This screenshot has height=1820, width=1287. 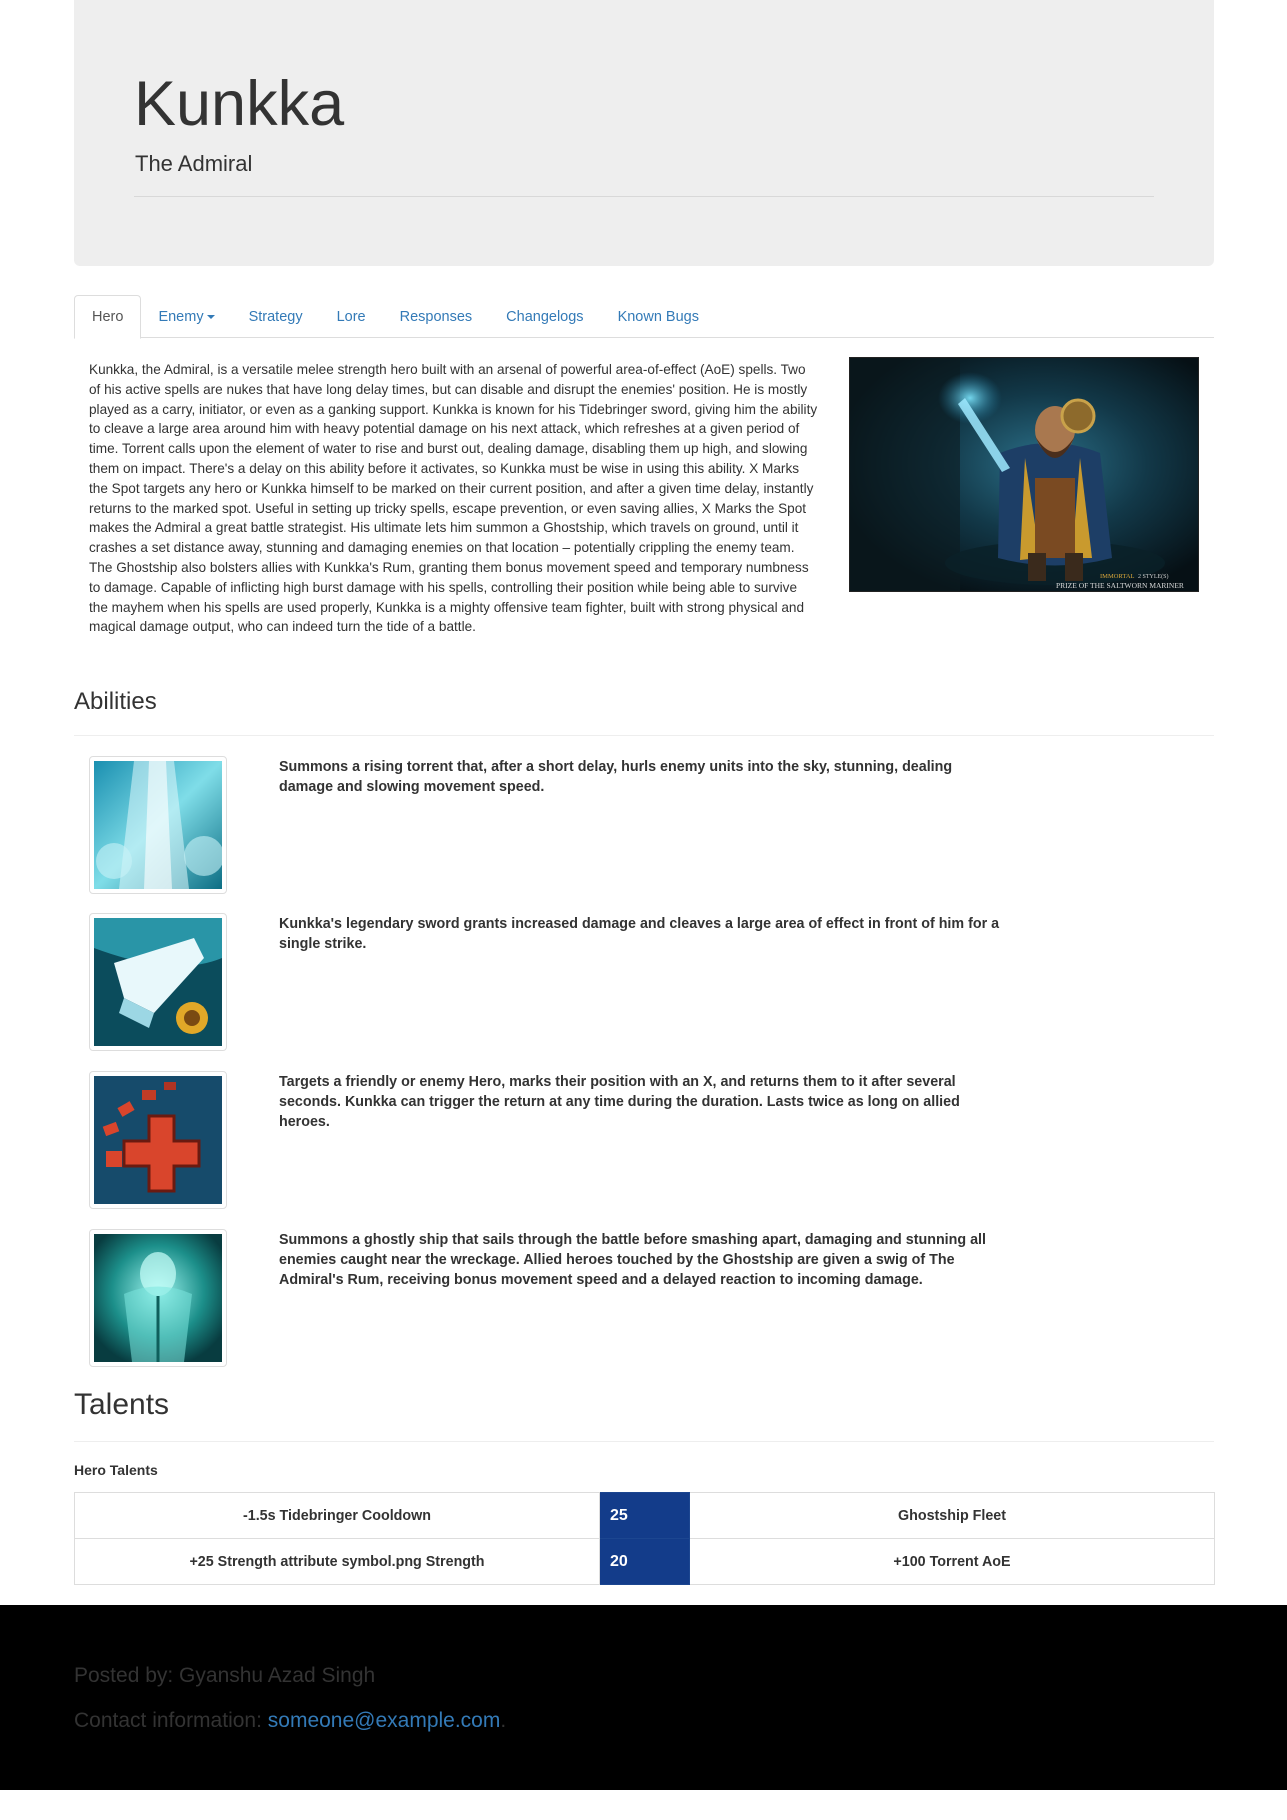 I want to click on contact-email-link: someone@example.com, so click(x=384, y=1720).